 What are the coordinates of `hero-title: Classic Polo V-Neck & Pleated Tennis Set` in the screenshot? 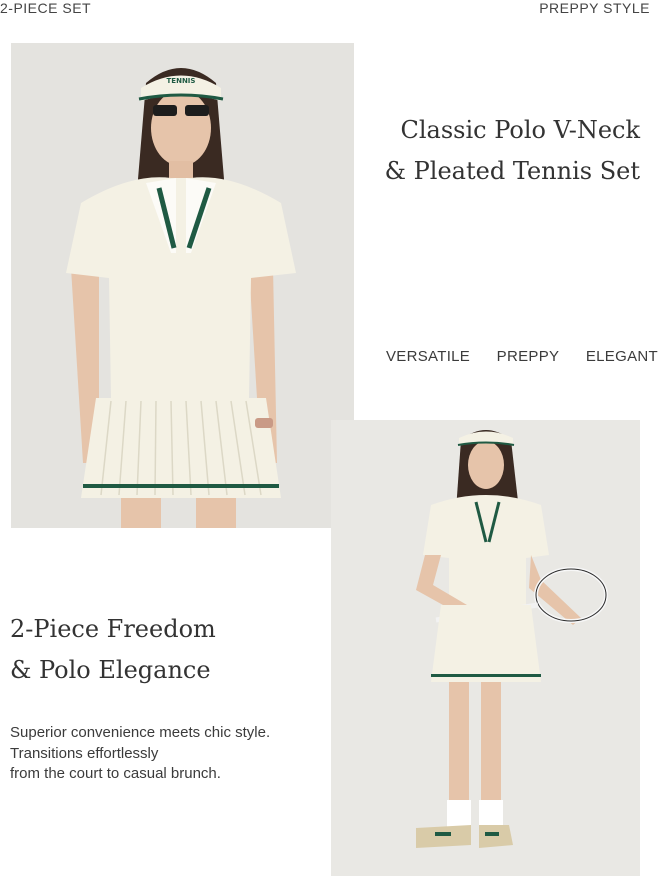 It's located at (512, 151).